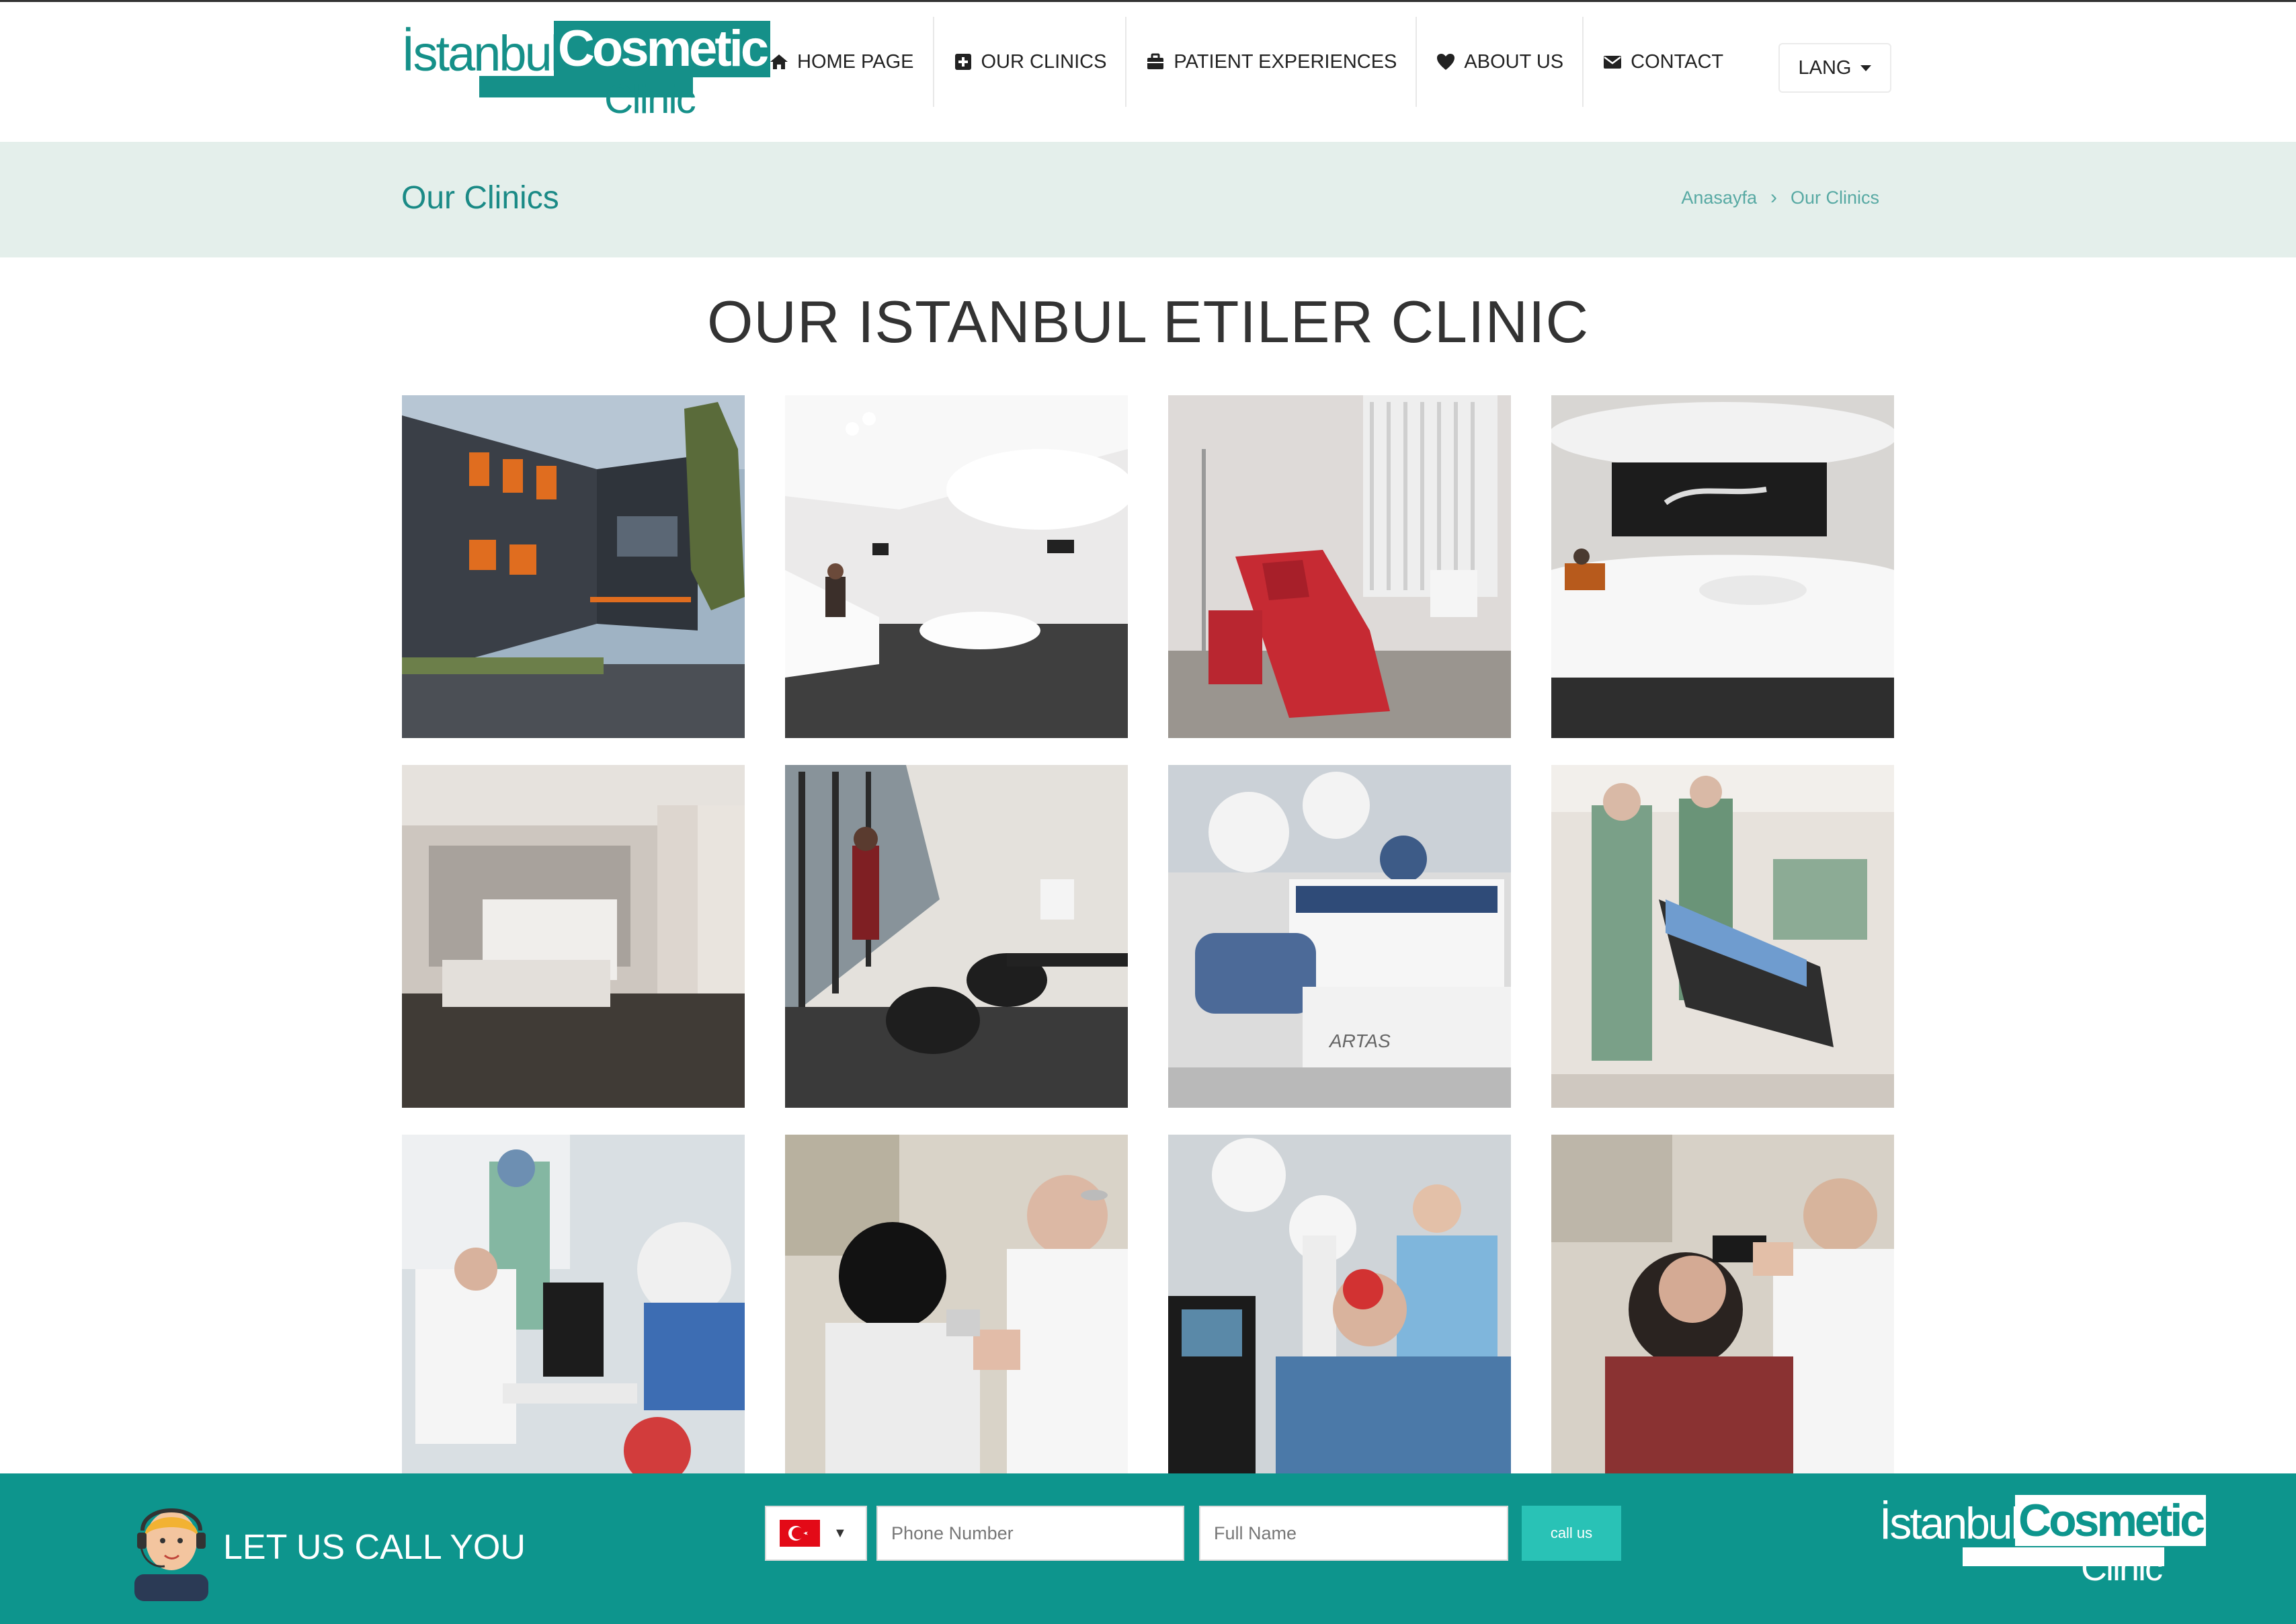  Describe the element at coordinates (962, 62) in the screenshot. I see `plus-square-icon` at that location.